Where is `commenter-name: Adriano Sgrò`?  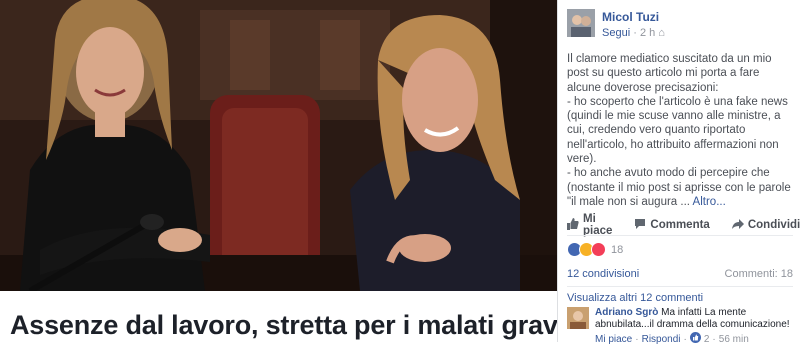 commenter-name: Adriano Sgrò is located at coordinates (626, 312).